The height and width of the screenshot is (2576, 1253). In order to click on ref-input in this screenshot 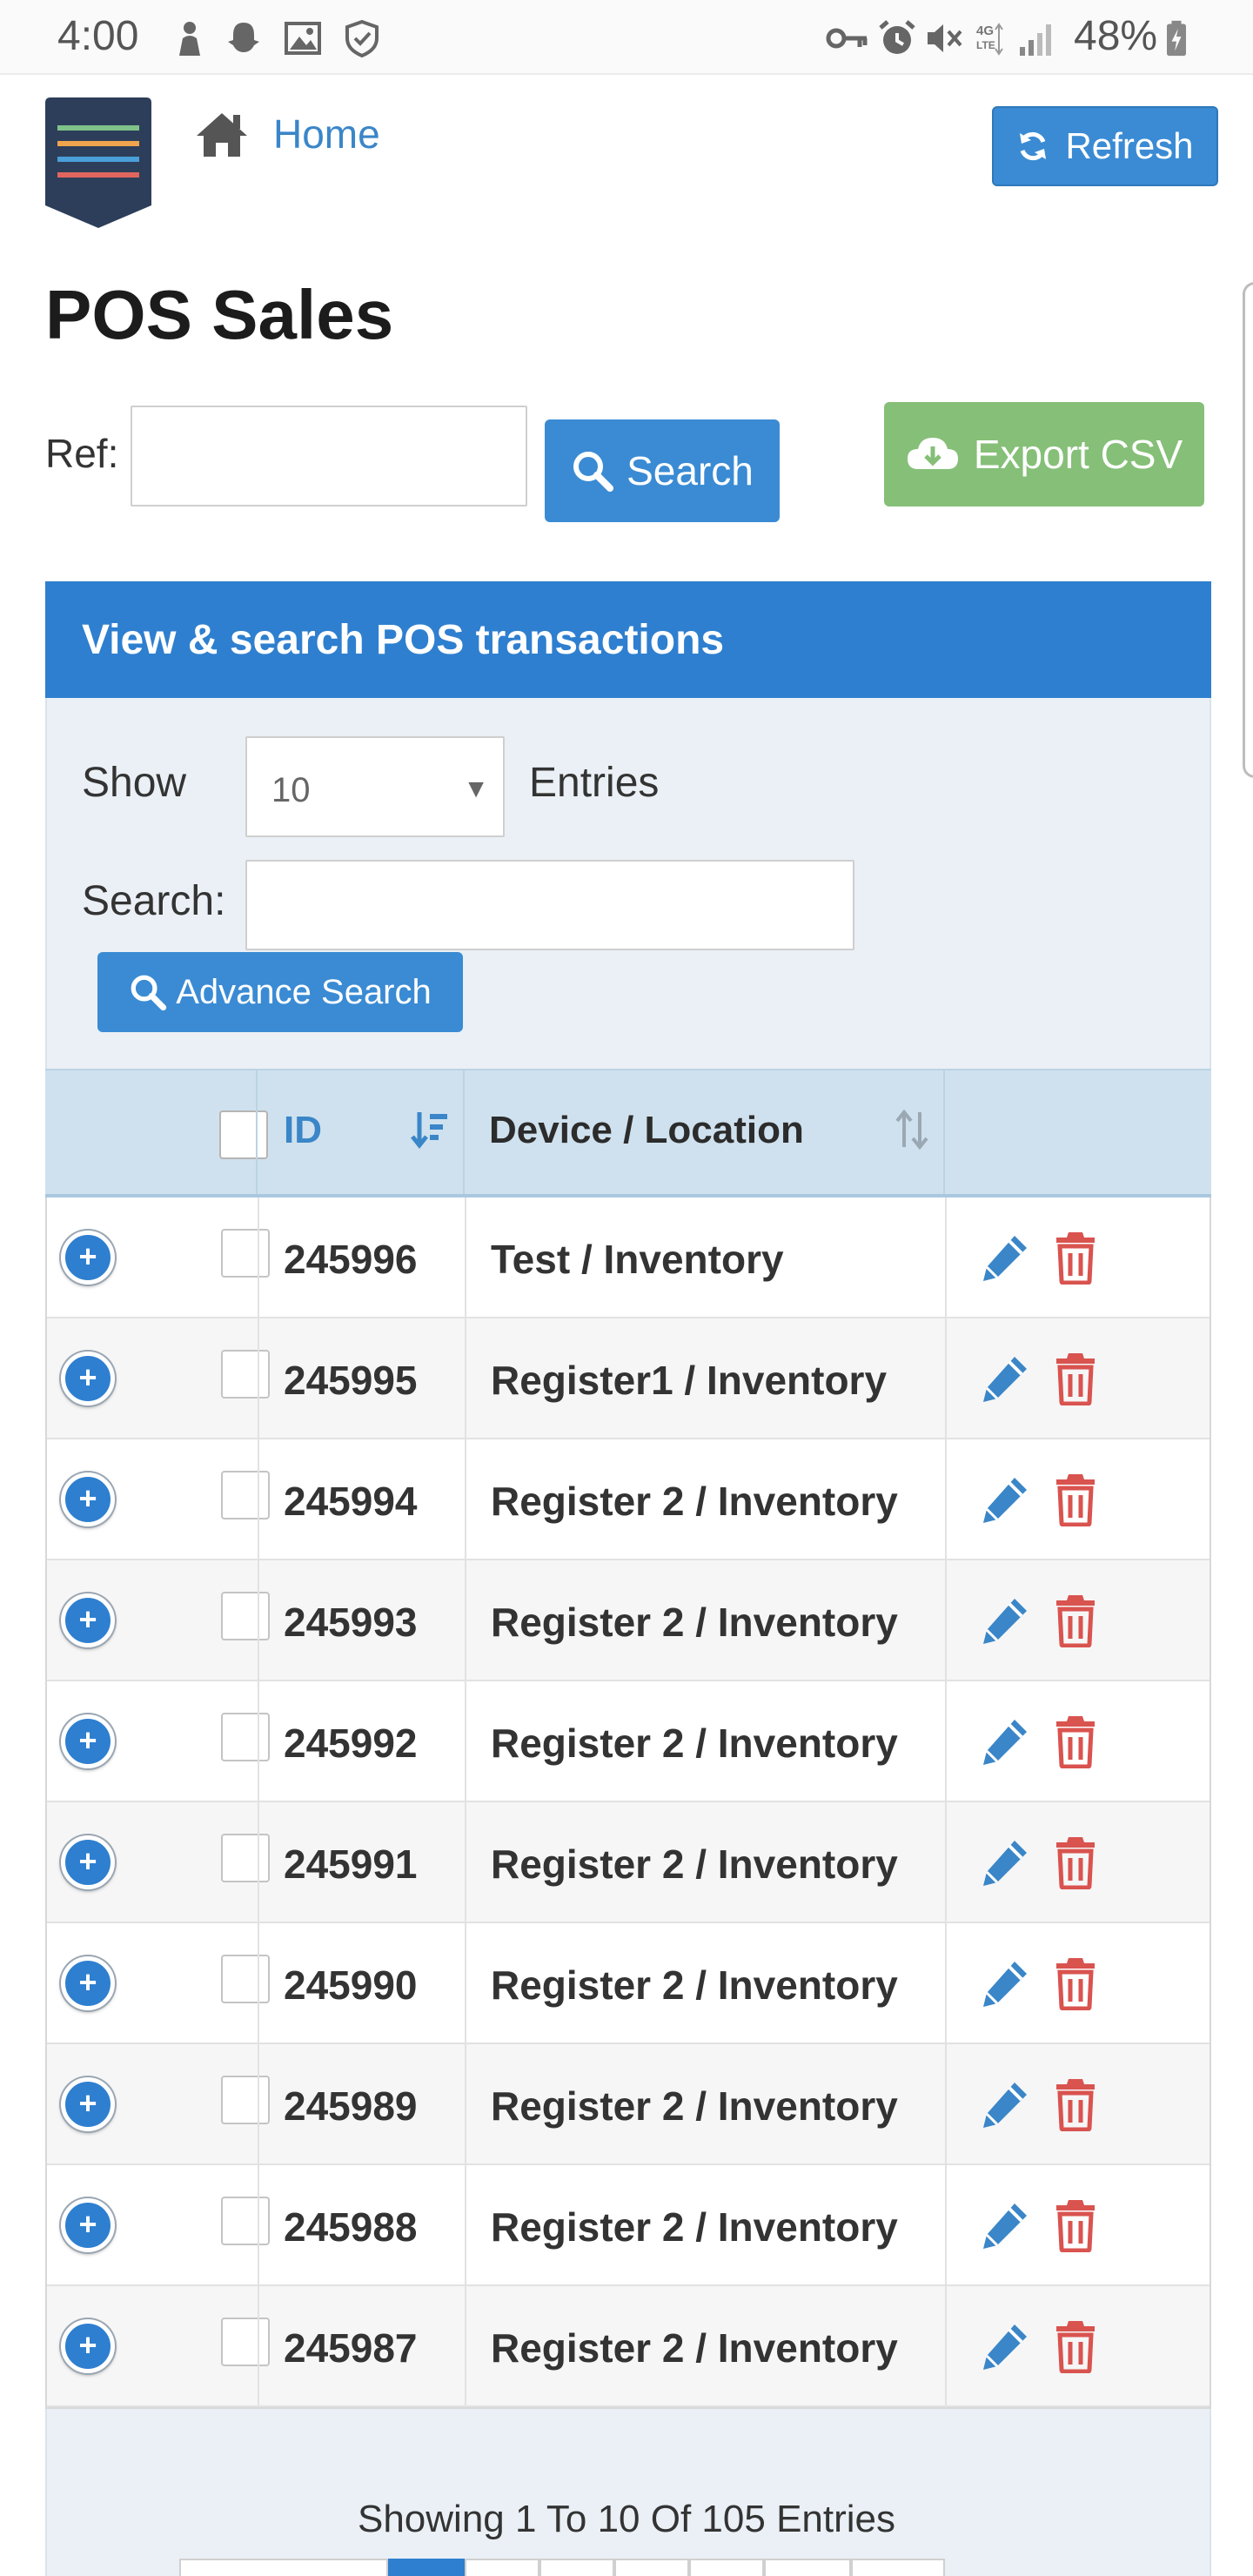, I will do `click(329, 456)`.